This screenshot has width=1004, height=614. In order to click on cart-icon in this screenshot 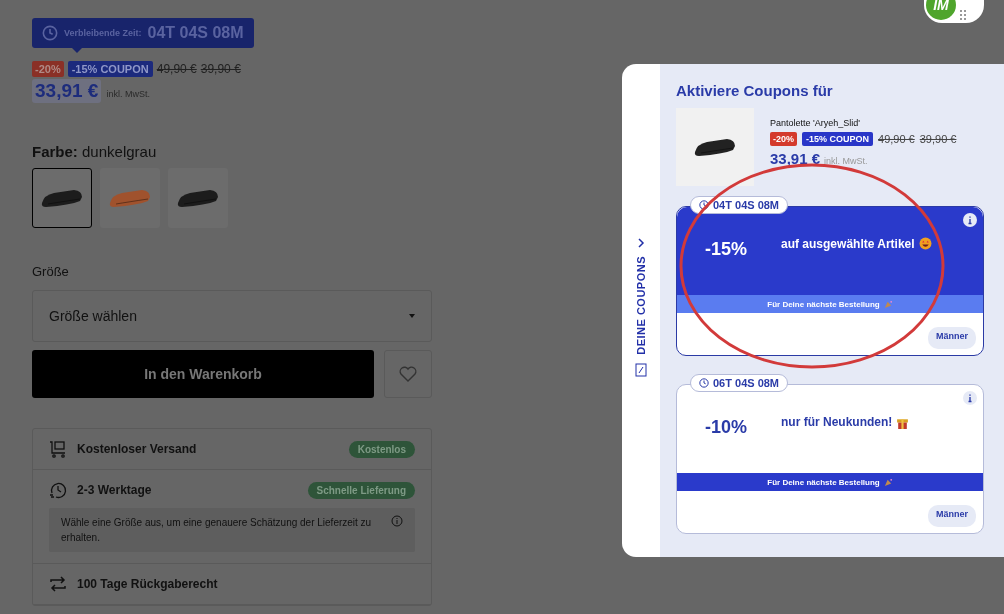, I will do `click(58, 449)`.